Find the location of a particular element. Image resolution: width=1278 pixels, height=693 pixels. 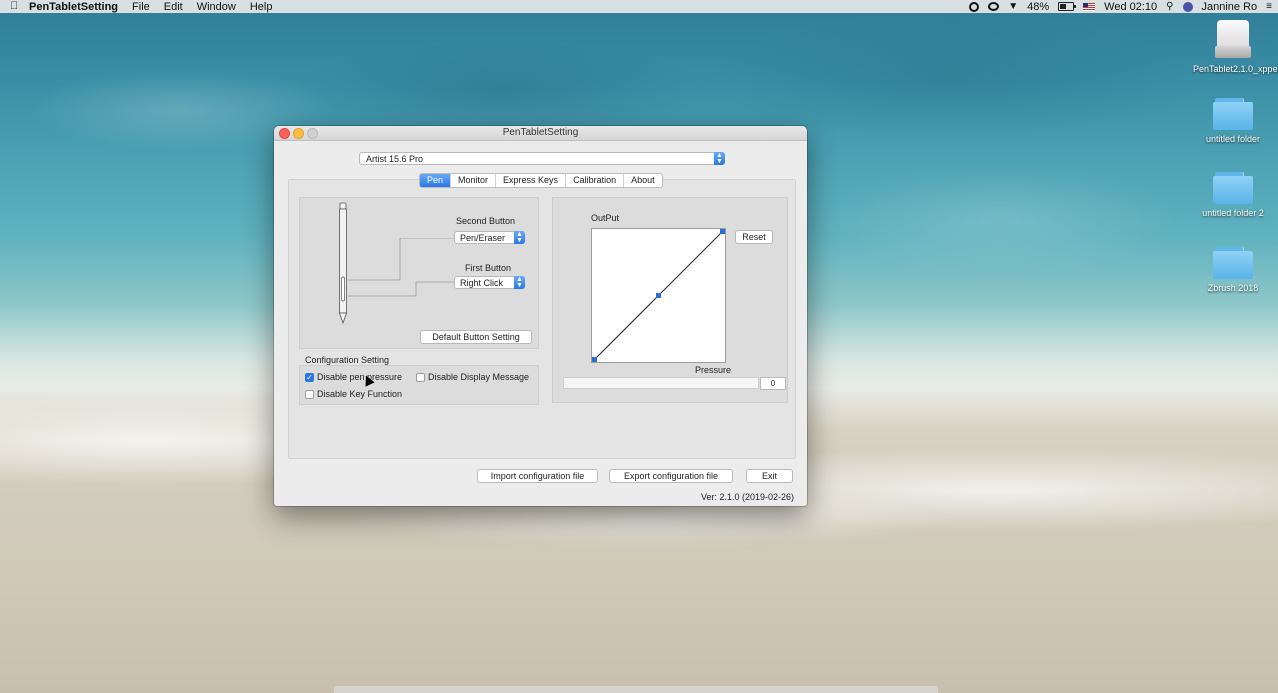

creative-cloud-icon is located at coordinates (994, 6).